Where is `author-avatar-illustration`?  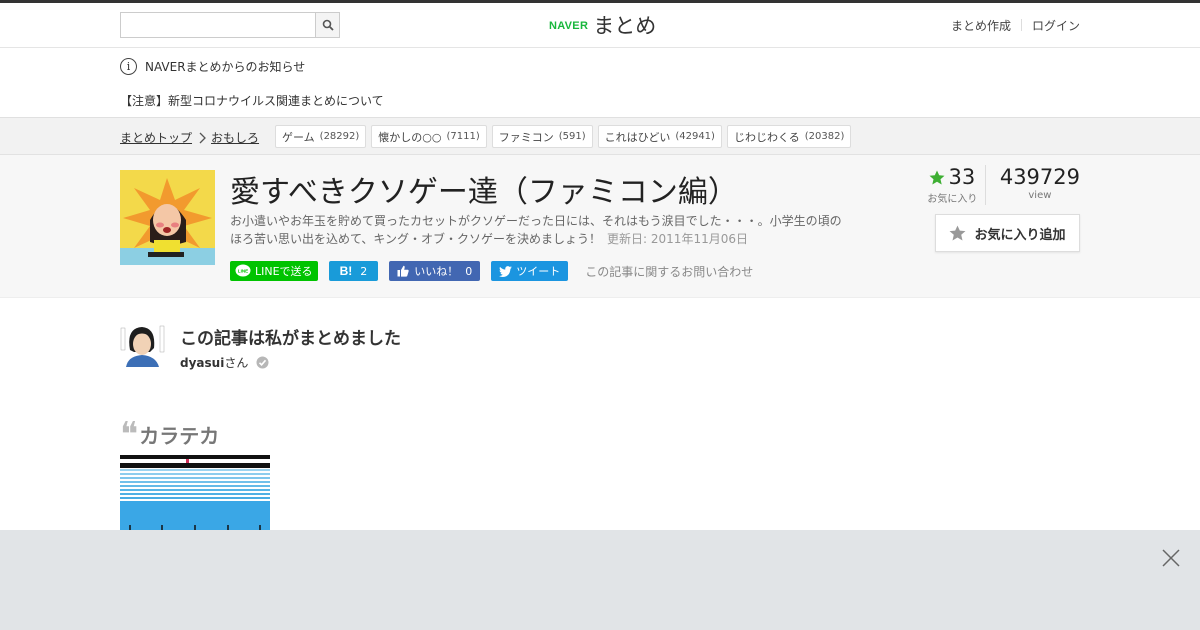
author-avatar-illustration is located at coordinates (142, 344).